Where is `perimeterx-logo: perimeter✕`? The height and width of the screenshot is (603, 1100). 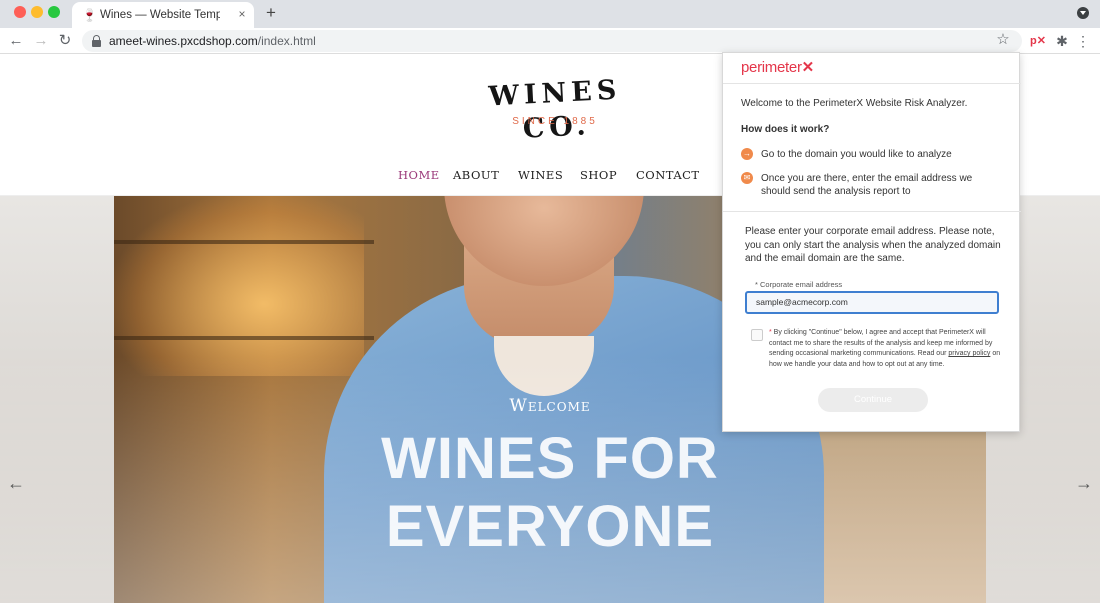
perimeterx-logo: perimeter✕ is located at coordinates (777, 68).